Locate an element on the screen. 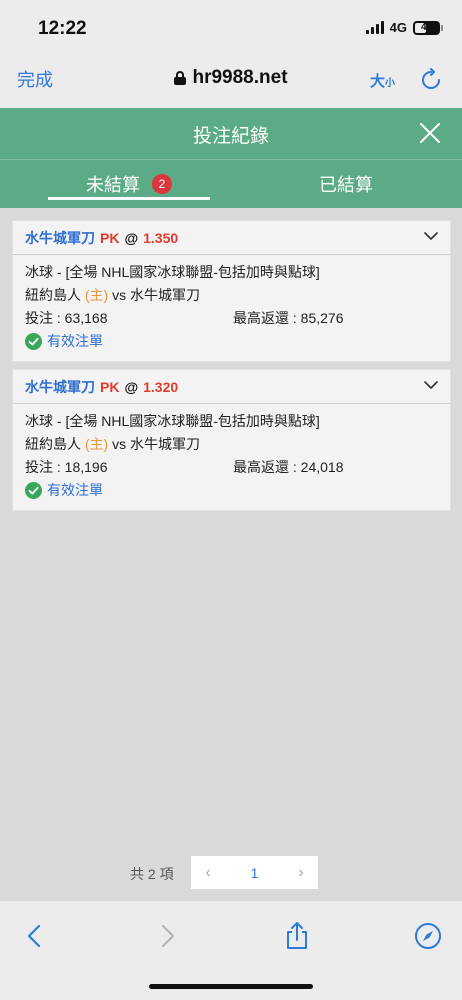 The width and height of the screenshot is (462, 1000). status-indicators: 4G 41 is located at coordinates (404, 27).